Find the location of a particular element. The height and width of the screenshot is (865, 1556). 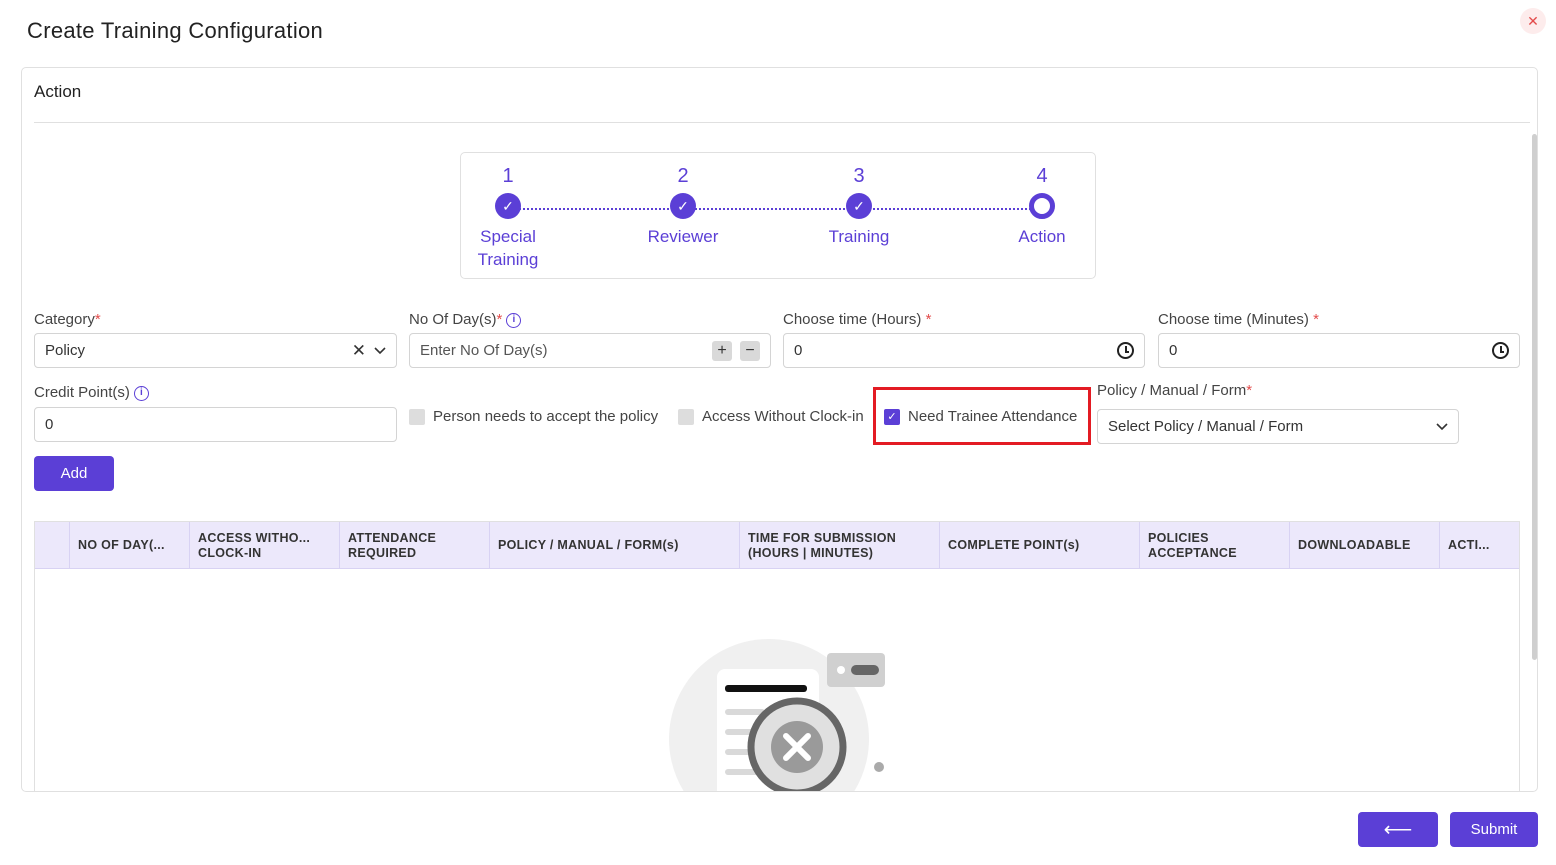

step-label: Special Training is located at coordinates (508, 248).